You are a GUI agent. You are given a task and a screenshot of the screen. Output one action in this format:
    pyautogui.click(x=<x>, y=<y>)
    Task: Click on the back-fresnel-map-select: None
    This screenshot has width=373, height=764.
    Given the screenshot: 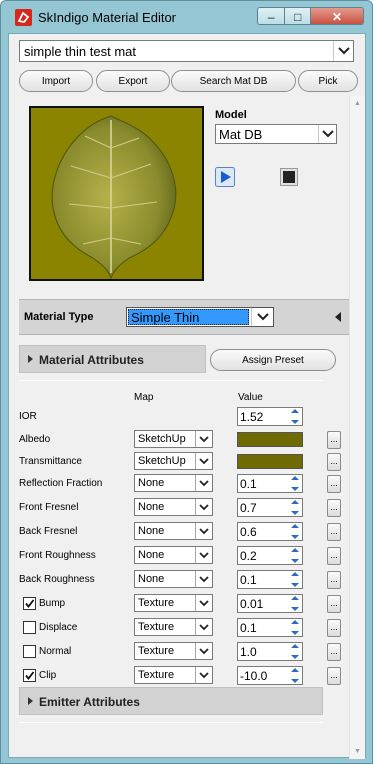 What is the action you would take?
    pyautogui.click(x=173, y=531)
    